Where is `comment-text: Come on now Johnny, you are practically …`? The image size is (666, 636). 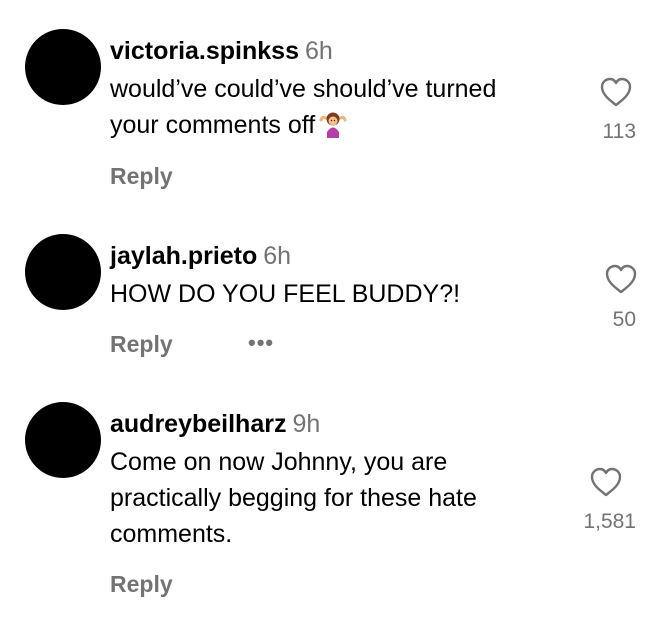 comment-text: Come on now Johnny, you are practically … is located at coordinates (293, 498).